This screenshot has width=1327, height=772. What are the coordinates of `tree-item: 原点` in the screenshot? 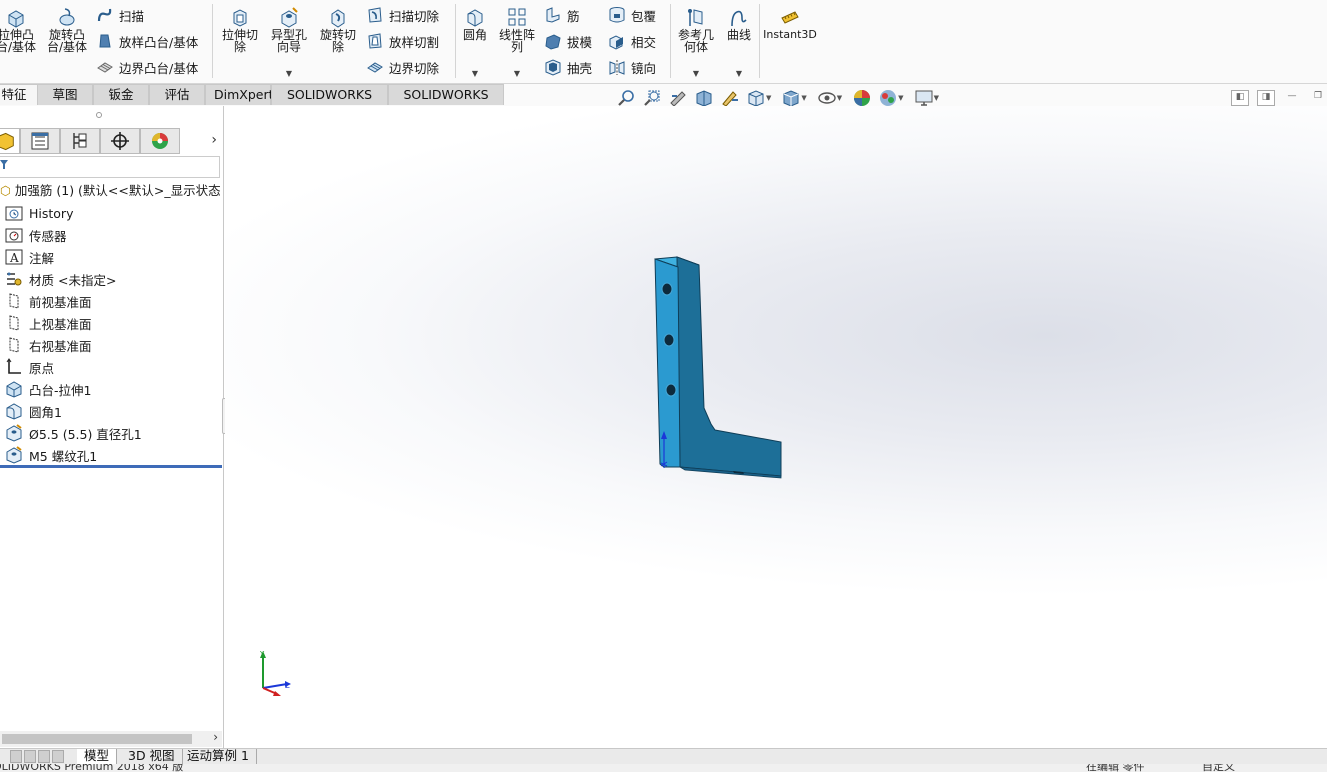 It's located at (111, 367).